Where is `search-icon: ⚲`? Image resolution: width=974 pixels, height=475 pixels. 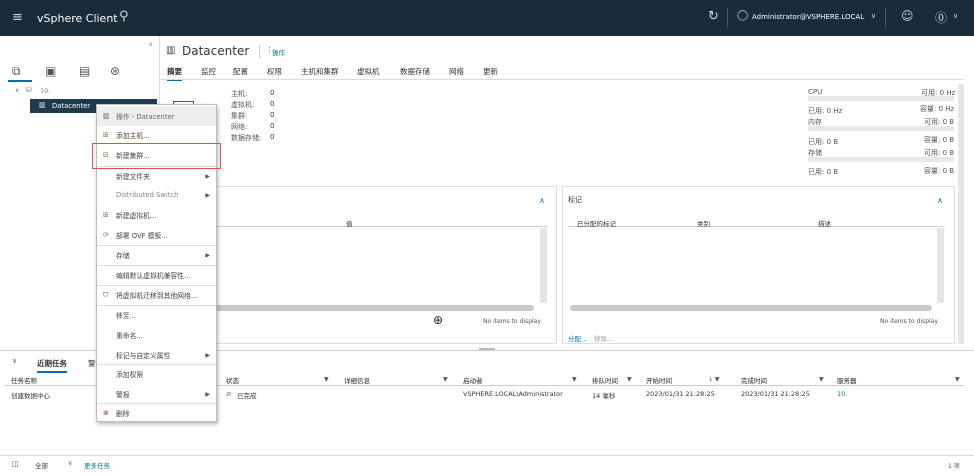 search-icon: ⚲ is located at coordinates (124, 16).